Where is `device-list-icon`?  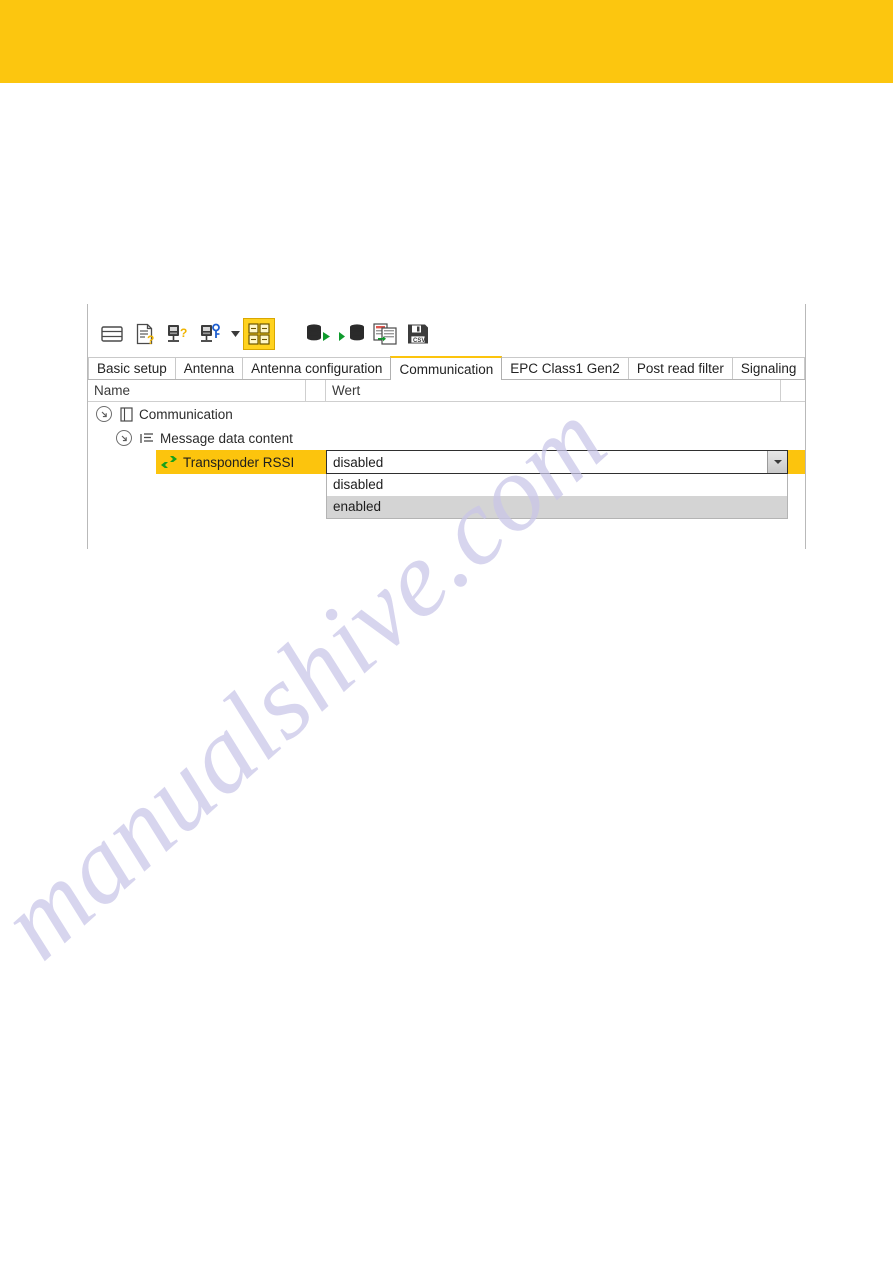 device-list-icon is located at coordinates (112, 334).